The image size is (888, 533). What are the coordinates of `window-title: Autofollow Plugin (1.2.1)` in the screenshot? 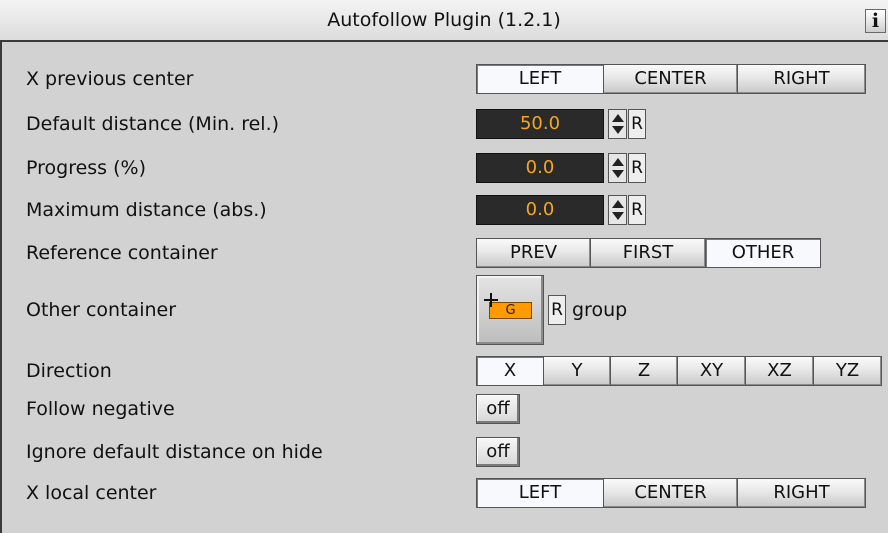 It's located at (444, 20).